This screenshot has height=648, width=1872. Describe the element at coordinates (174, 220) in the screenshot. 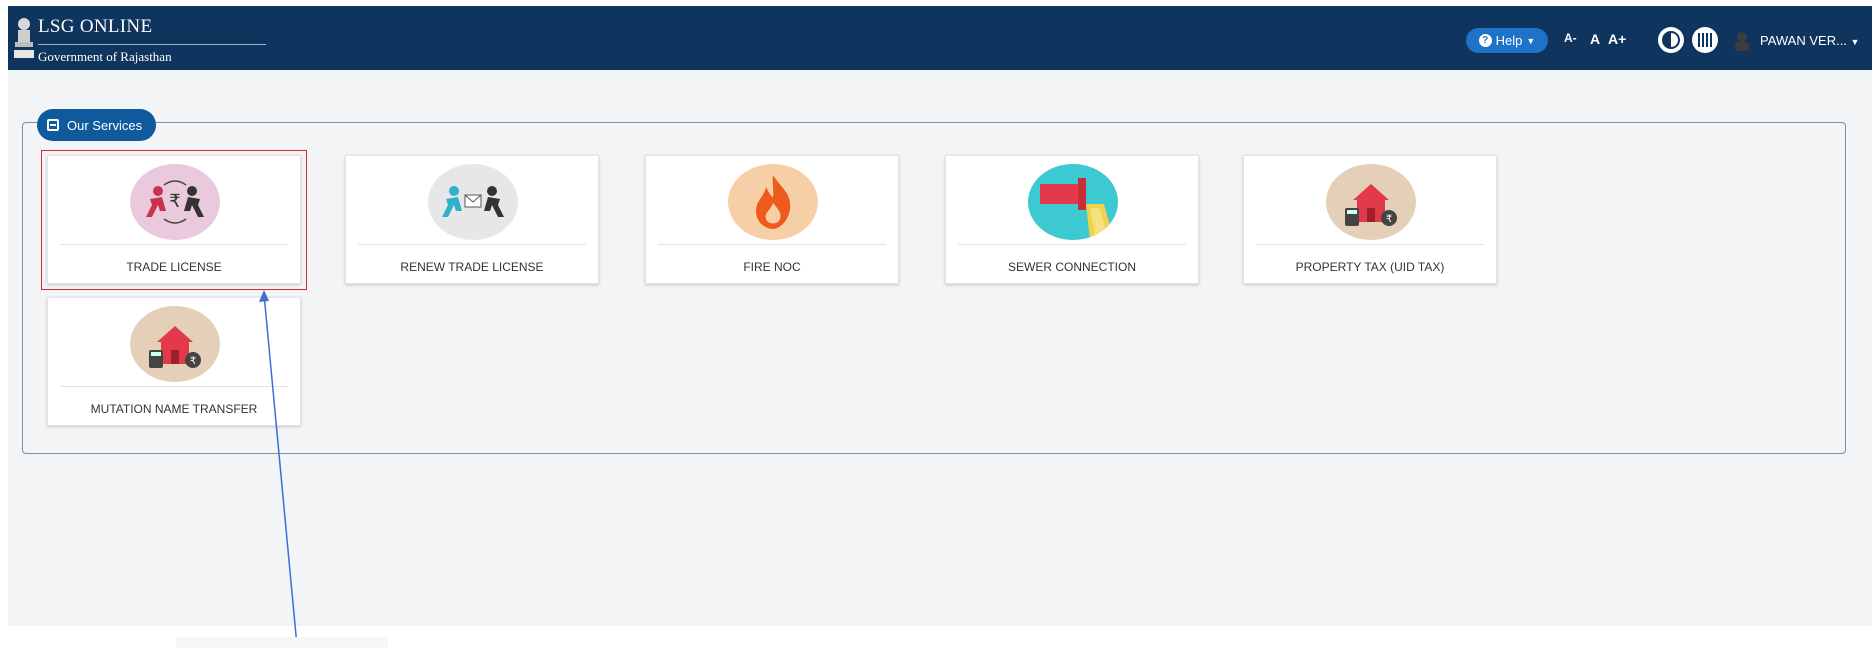

I see `highlight-box` at that location.